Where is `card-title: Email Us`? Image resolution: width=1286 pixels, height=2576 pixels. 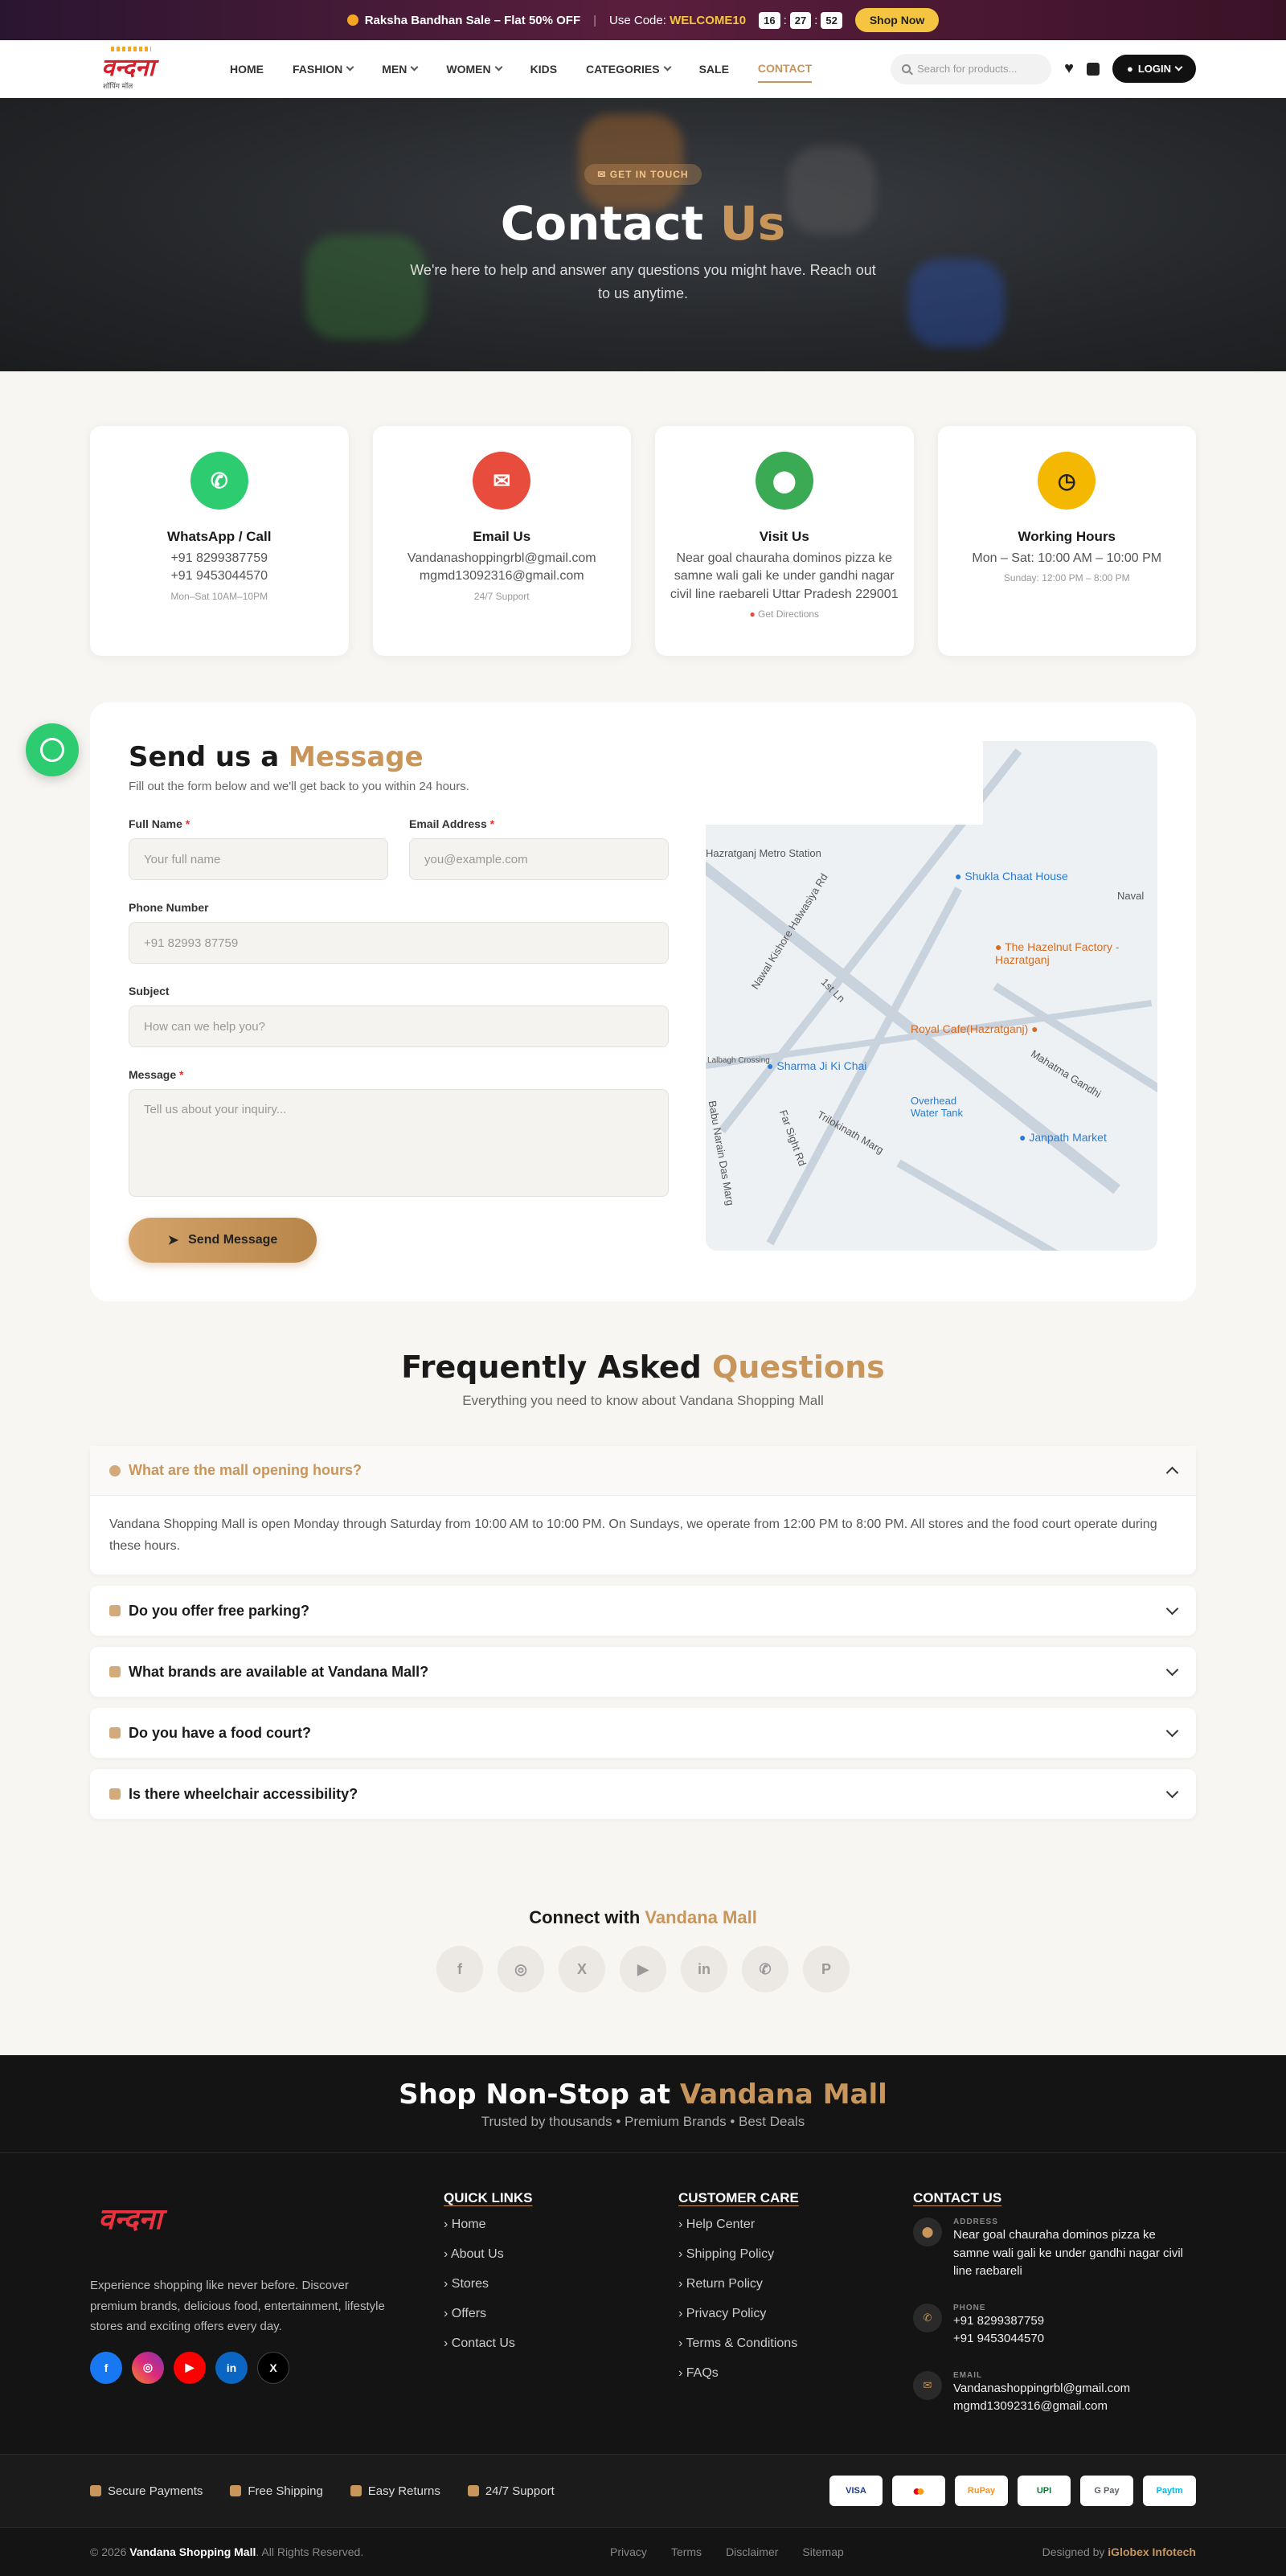
card-title: Email Us is located at coordinates (502, 536).